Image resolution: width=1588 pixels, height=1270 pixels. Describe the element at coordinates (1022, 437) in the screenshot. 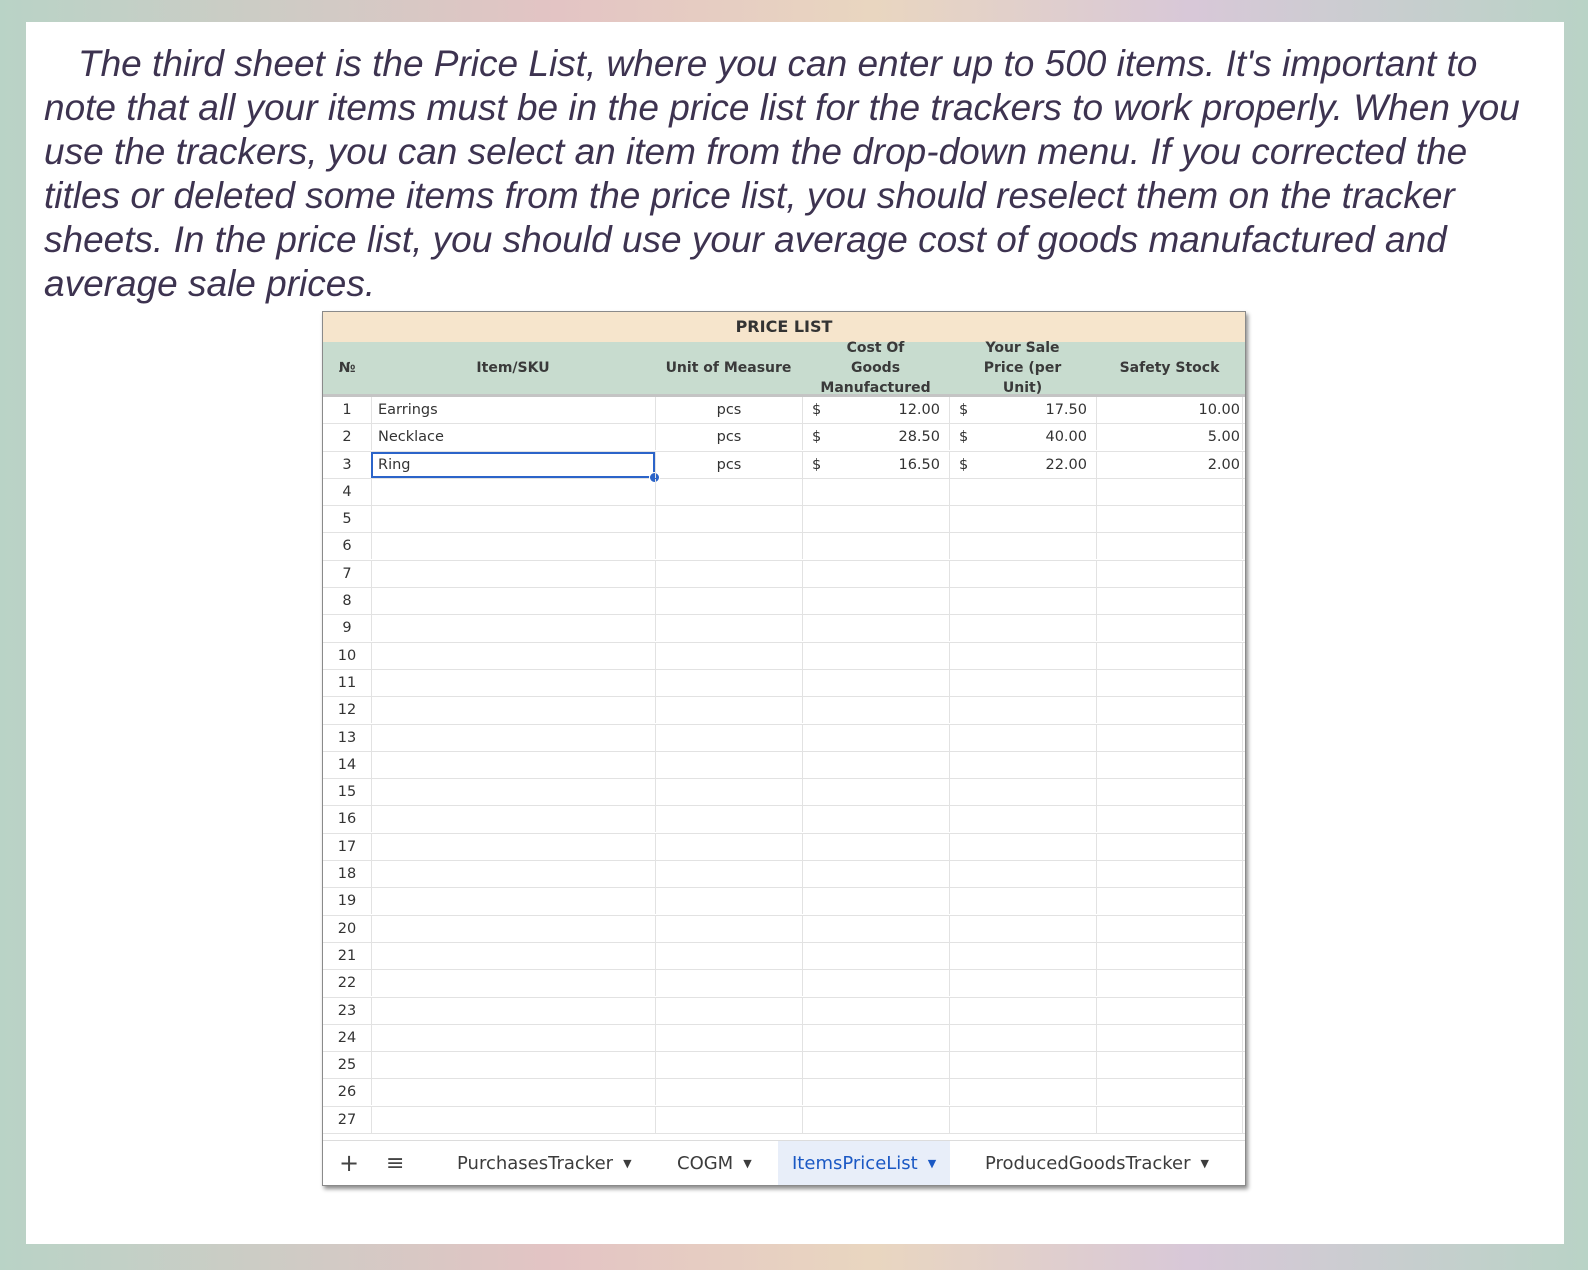

I see `sale-cell: $40.00` at that location.